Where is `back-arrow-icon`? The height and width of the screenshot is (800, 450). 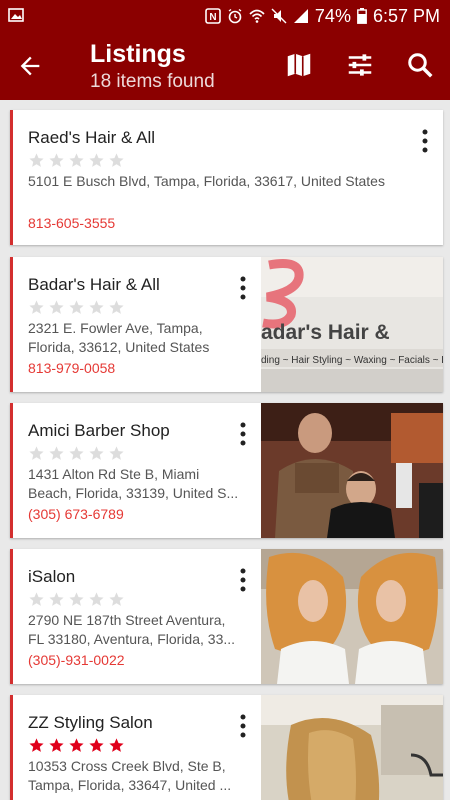 back-arrow-icon is located at coordinates (30, 66).